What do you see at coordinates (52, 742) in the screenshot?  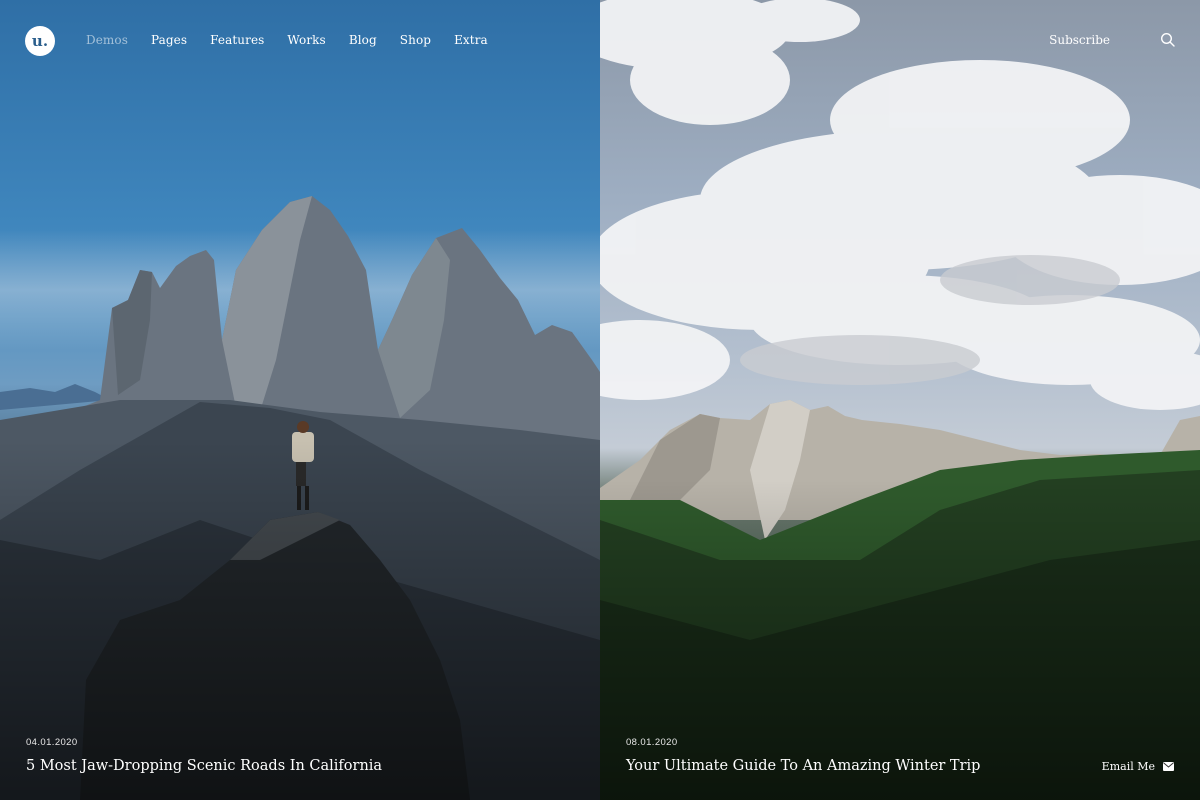 I see `post-date: 04.01.2020` at bounding box center [52, 742].